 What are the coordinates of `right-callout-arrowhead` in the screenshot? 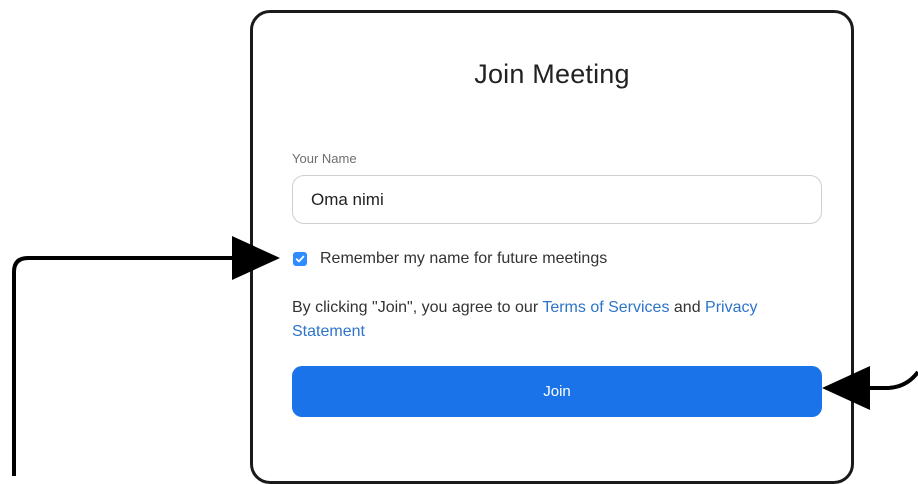 It's located at (846, 388).